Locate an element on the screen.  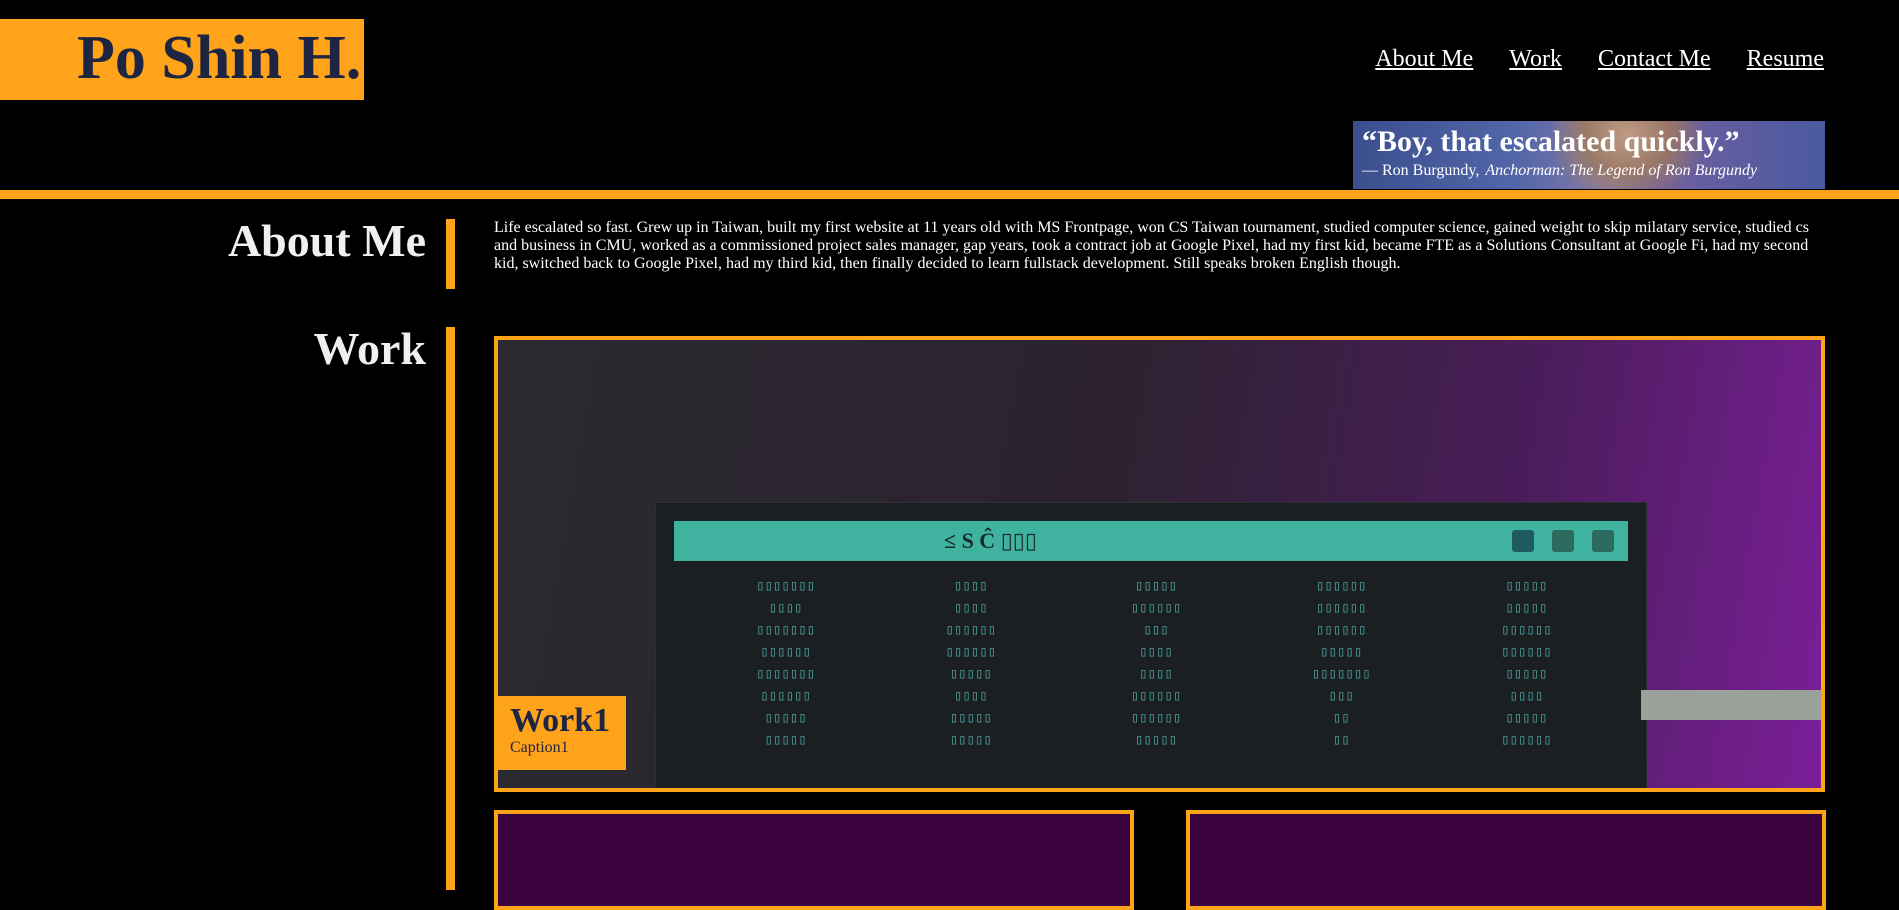
quote-source: Anchorman: The Legend of Ron Burgundy is located at coordinates (1621, 170).